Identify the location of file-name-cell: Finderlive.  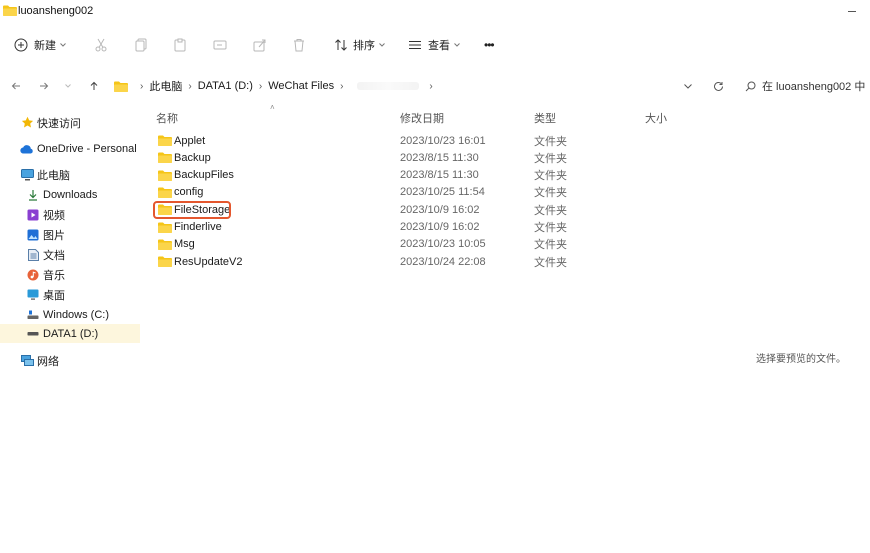
(190, 227).